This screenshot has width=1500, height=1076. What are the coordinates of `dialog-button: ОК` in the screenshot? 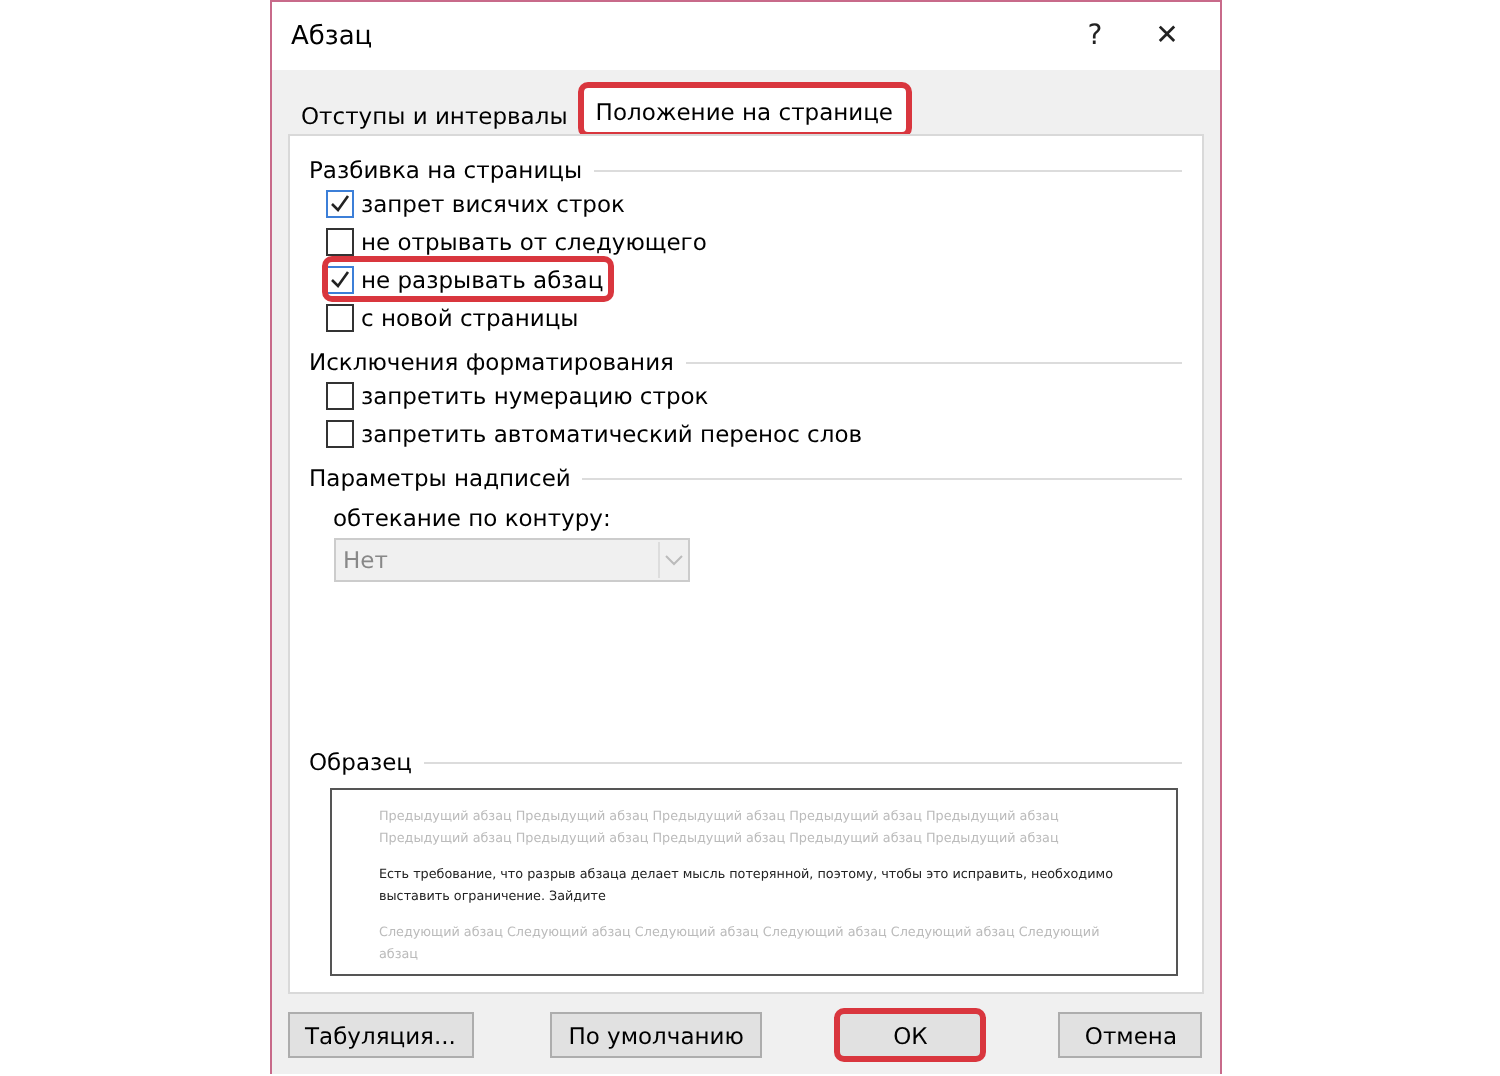 It's located at (910, 1035).